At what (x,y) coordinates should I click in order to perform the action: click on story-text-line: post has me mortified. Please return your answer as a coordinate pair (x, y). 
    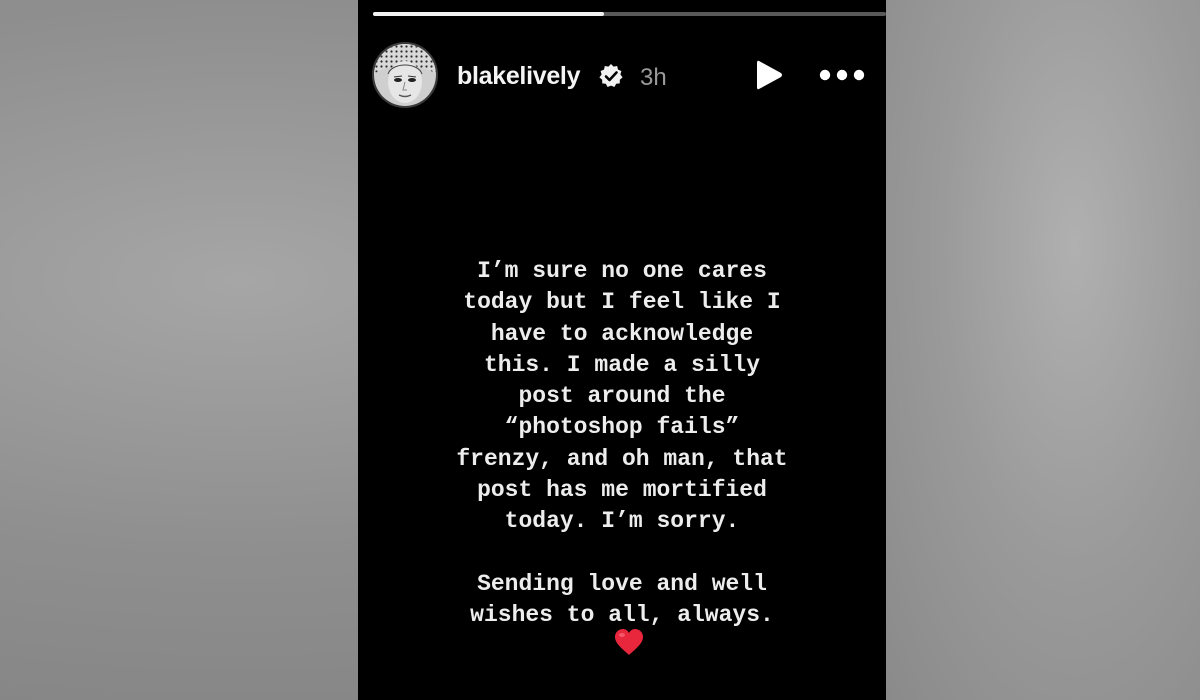
    Looking at the image, I should click on (622, 490).